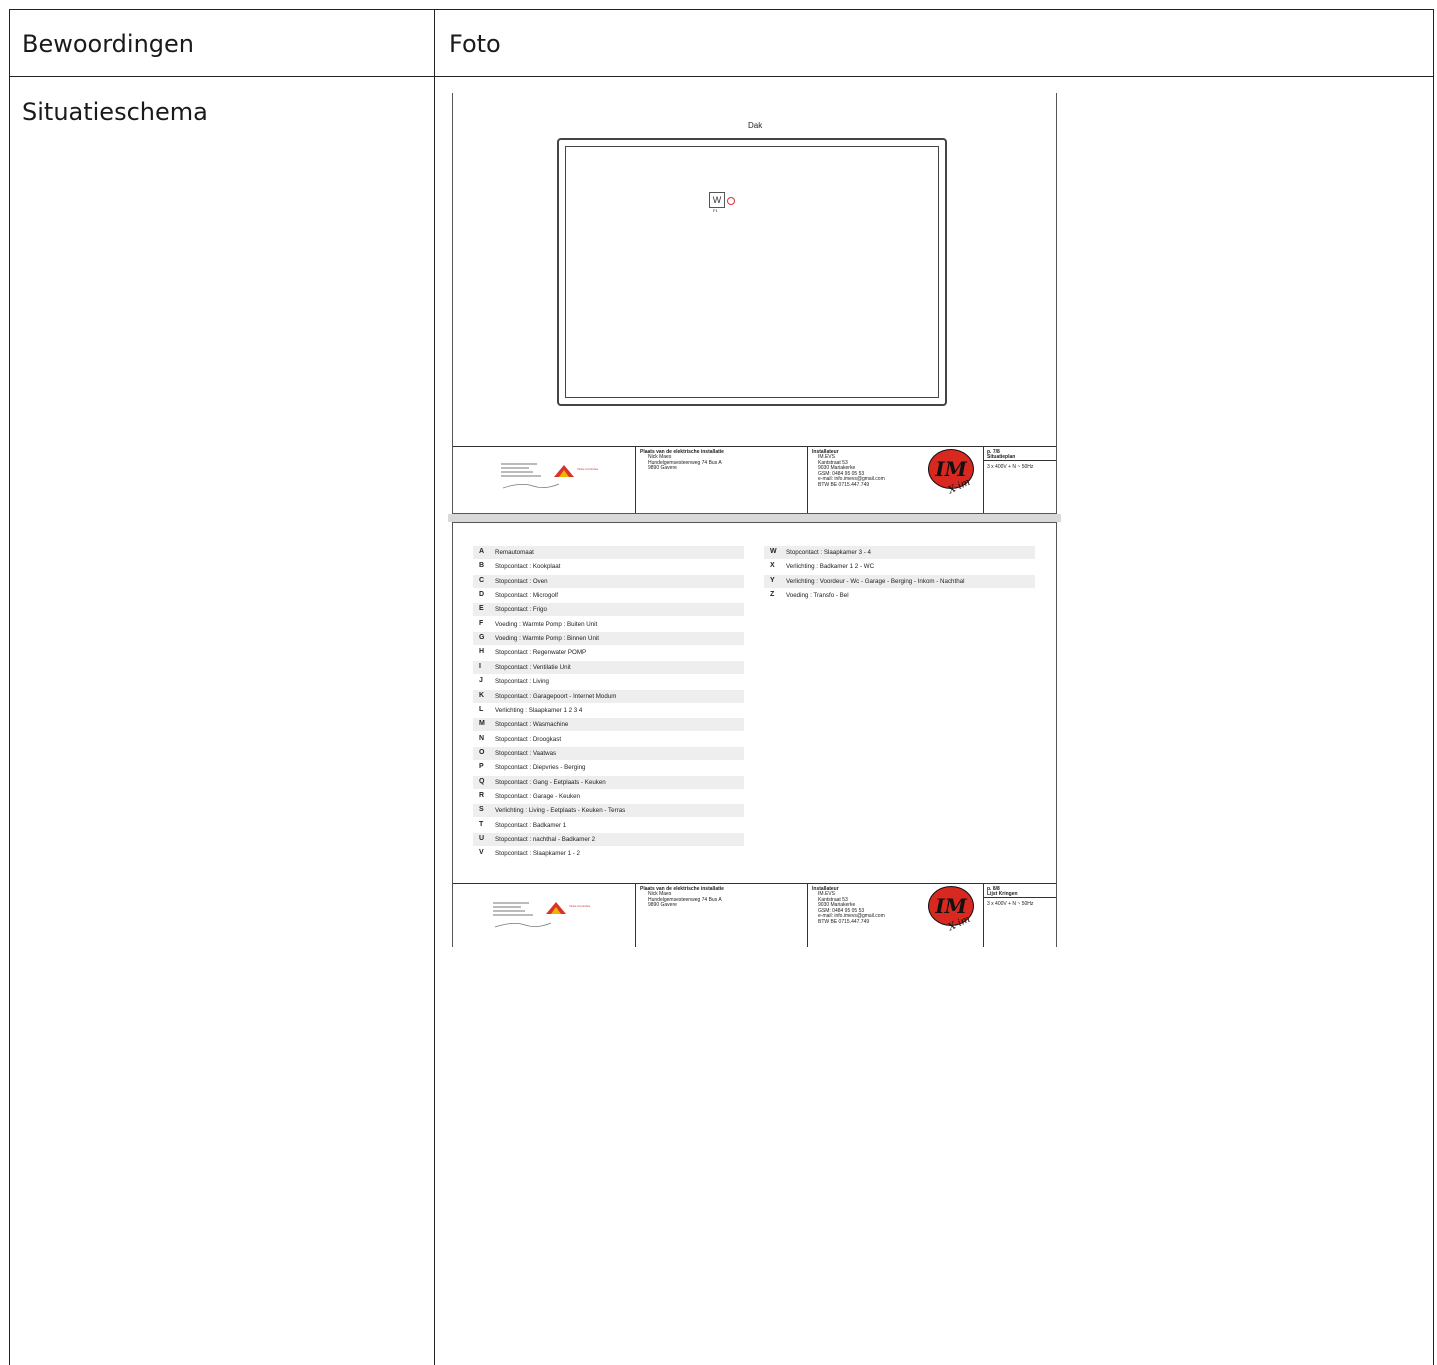 Image resolution: width=1437 pixels, height=1365 pixels. I want to click on column-divider, so click(434, 687).